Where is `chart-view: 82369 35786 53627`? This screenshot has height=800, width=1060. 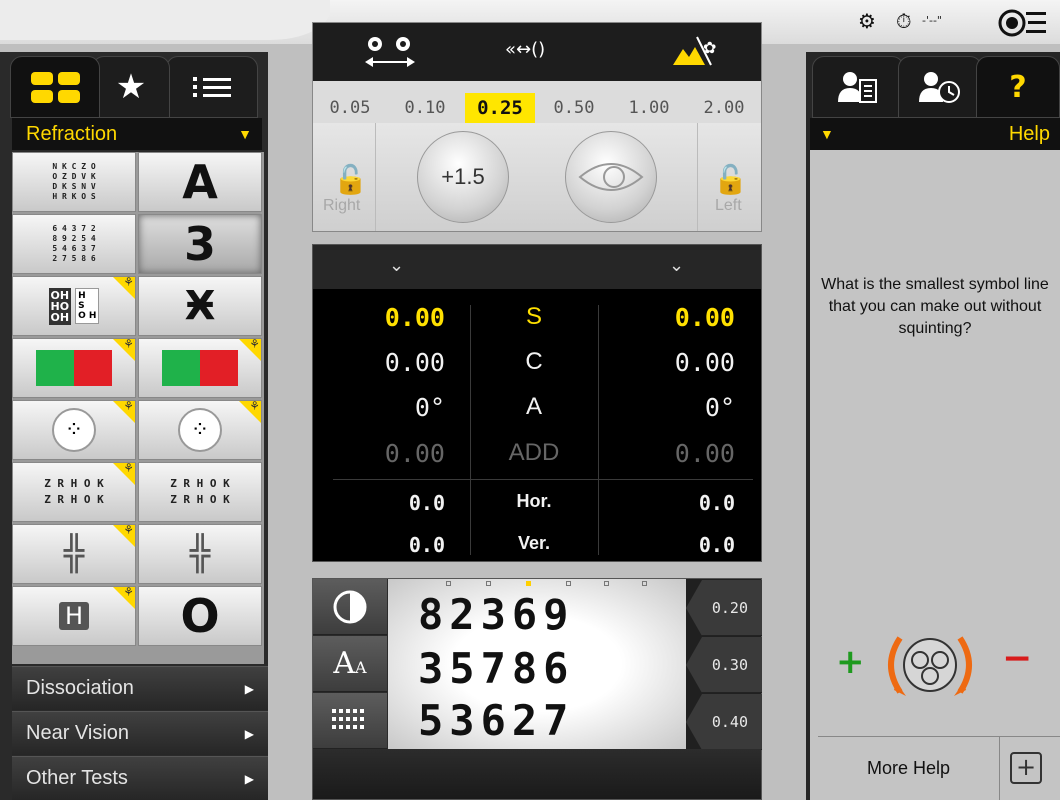 chart-view: 82369 35786 53627 is located at coordinates (537, 664).